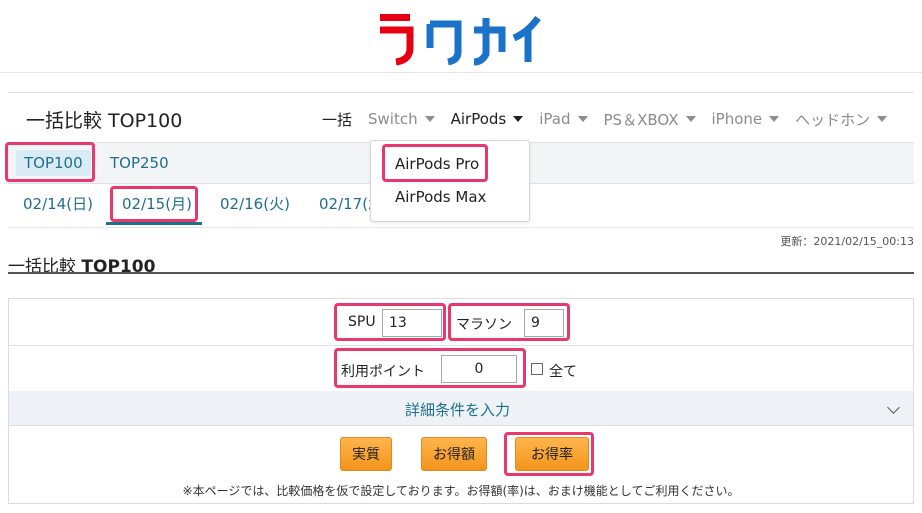 This screenshot has width=922, height=513. What do you see at coordinates (737, 119) in the screenshot?
I see `nav-label: iPhone` at bounding box center [737, 119].